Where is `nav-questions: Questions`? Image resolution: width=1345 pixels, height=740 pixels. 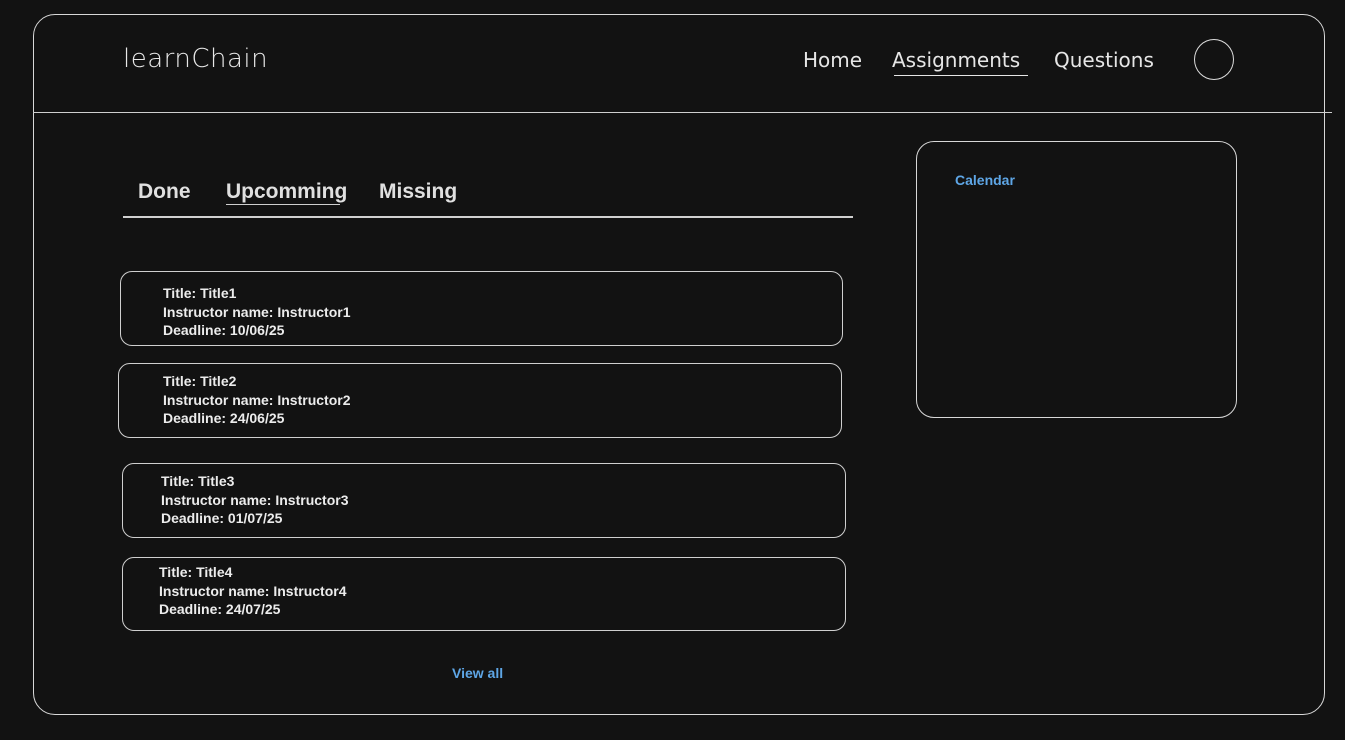
nav-questions: Questions is located at coordinates (1104, 60).